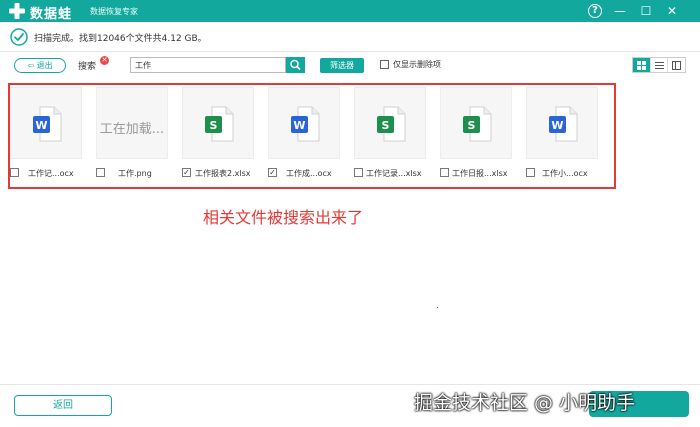  What do you see at coordinates (114, 11) in the screenshot?
I see `app-subtitle: 数据恢复专家` at bounding box center [114, 11].